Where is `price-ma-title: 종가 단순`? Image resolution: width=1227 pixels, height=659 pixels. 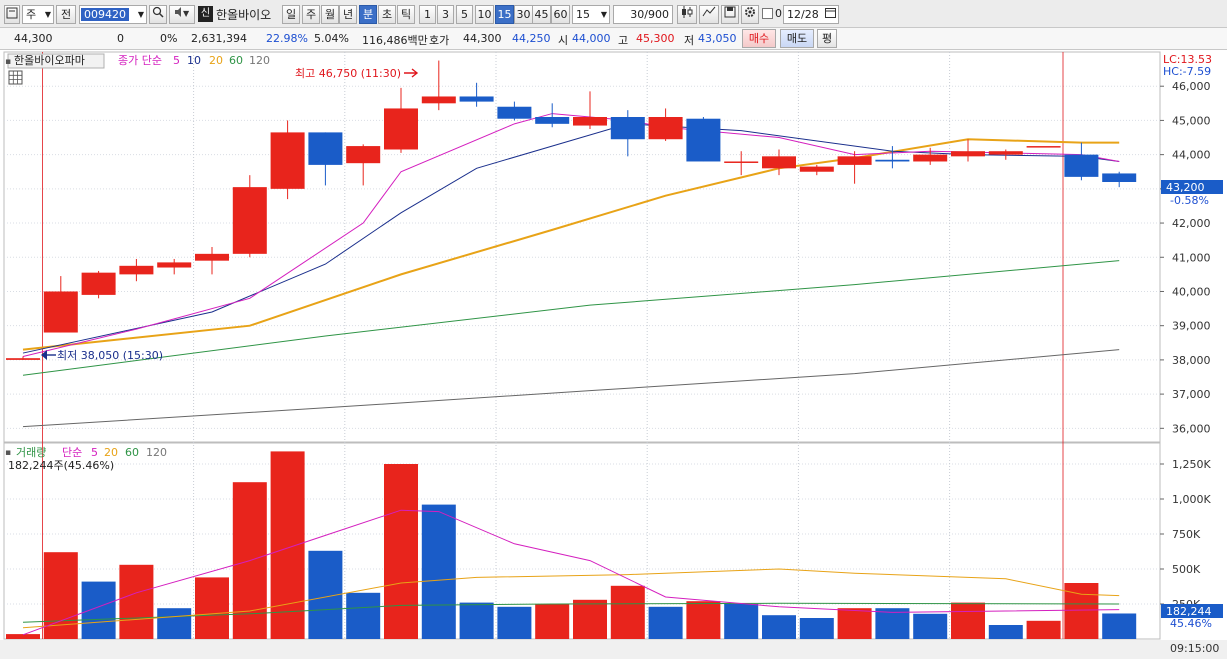 price-ma-title: 종가 단순 is located at coordinates (140, 60).